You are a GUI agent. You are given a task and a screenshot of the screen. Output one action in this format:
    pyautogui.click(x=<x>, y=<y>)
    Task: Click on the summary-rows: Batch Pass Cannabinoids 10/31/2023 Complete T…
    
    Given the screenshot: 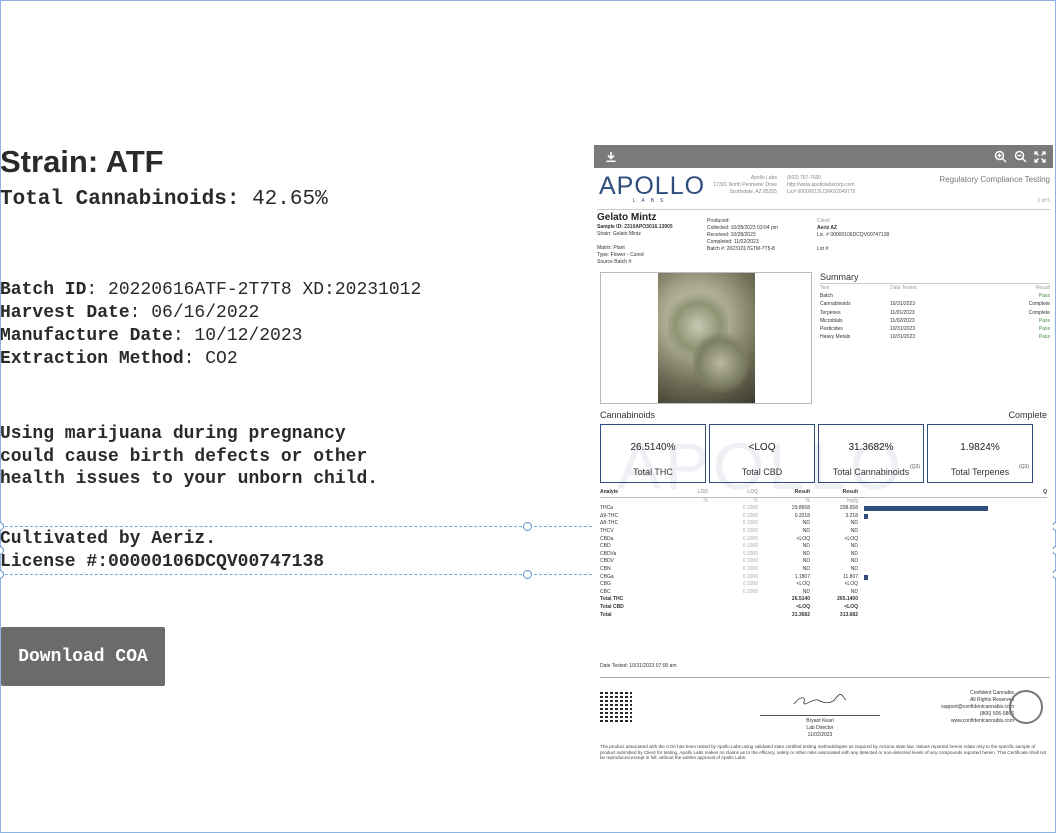 What is the action you would take?
    pyautogui.click(x=935, y=316)
    